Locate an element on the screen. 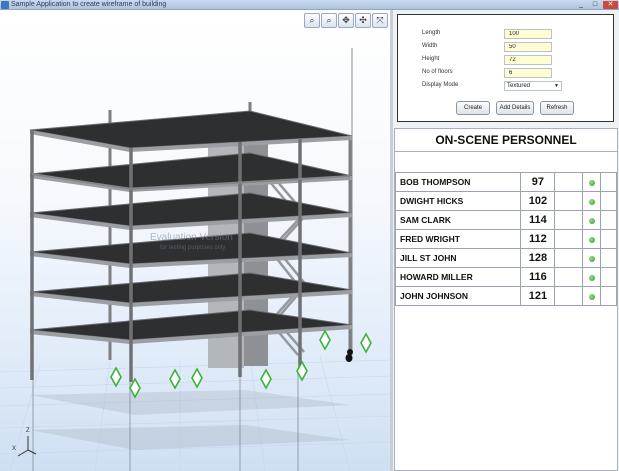 This screenshot has height=471, width=619. pan-button: ✥ is located at coordinates (346, 20).